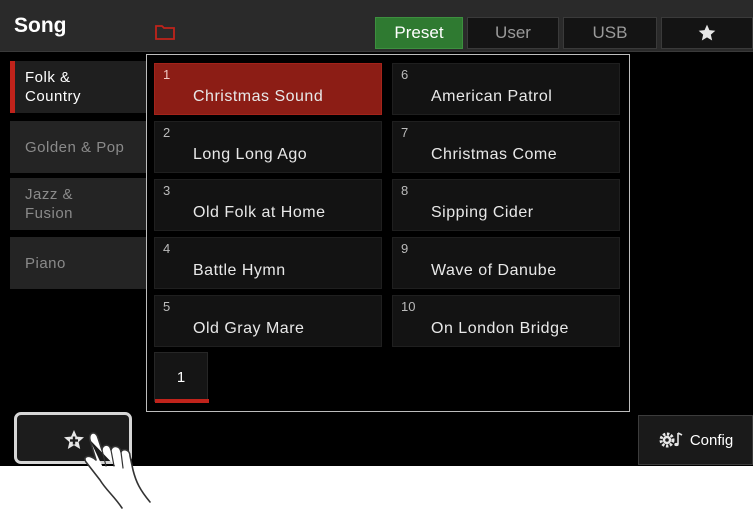  What do you see at coordinates (492, 96) in the screenshot?
I see `song-name: American Patrol` at bounding box center [492, 96].